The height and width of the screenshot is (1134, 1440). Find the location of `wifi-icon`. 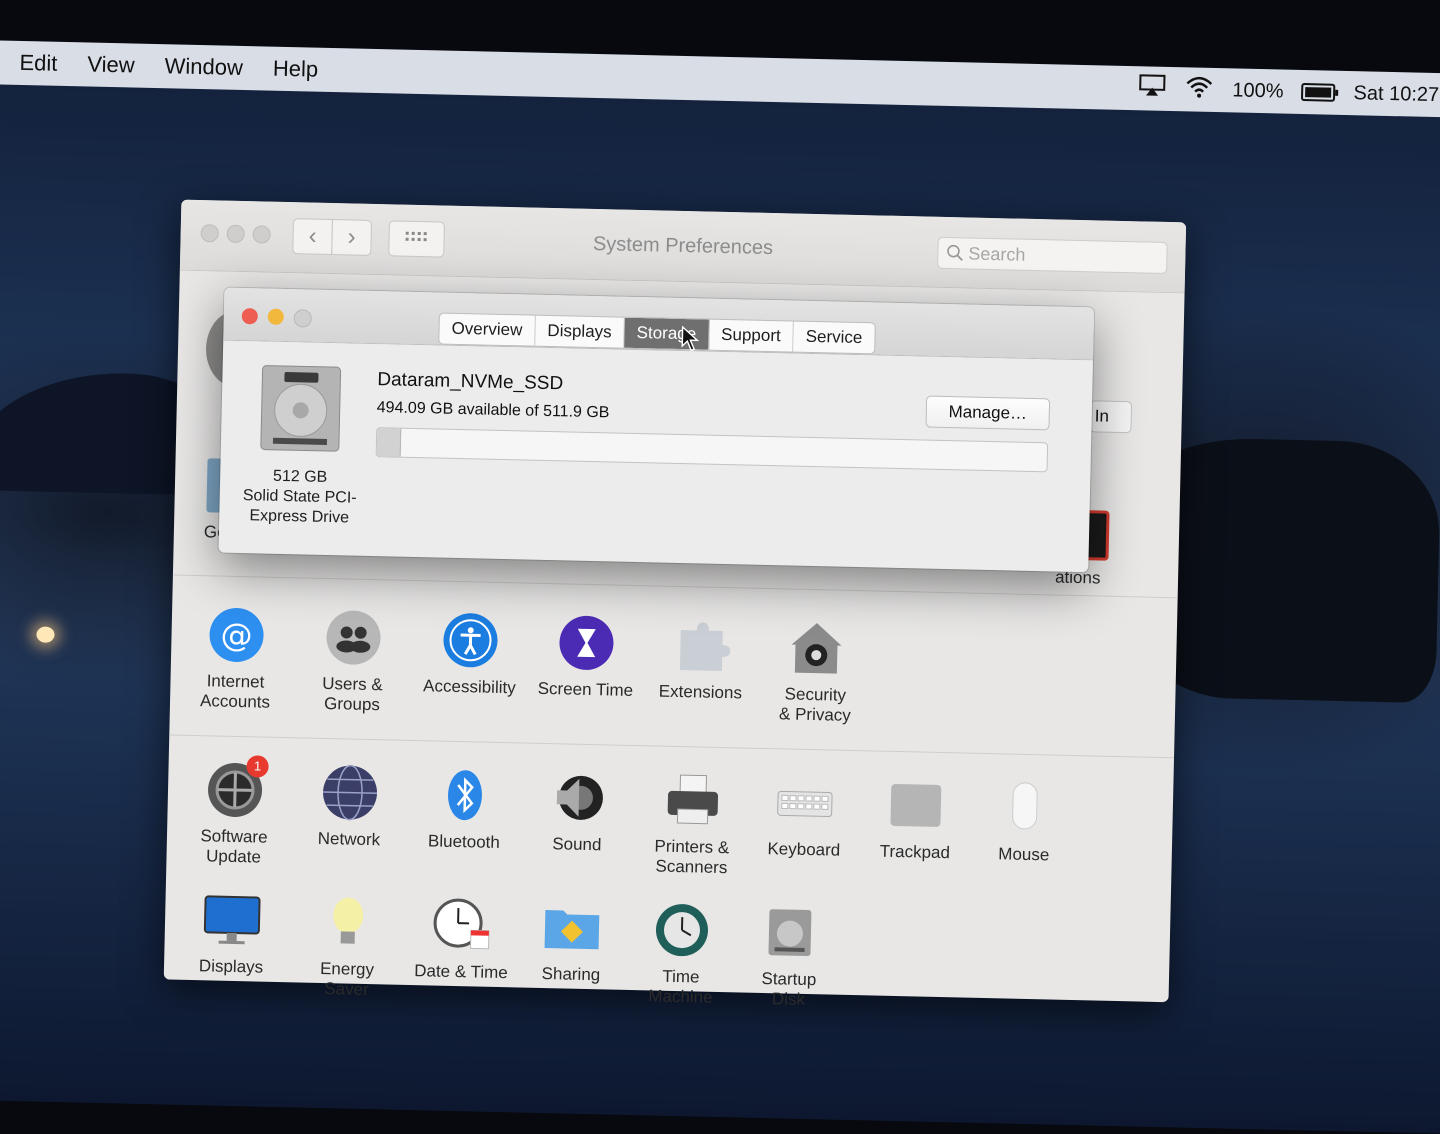

wifi-icon is located at coordinates (1199, 89).